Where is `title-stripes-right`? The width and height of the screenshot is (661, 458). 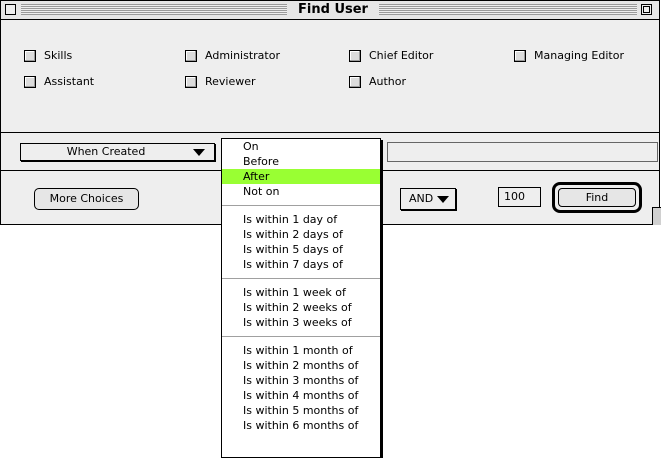 title-stripes-right is located at coordinates (508, 9).